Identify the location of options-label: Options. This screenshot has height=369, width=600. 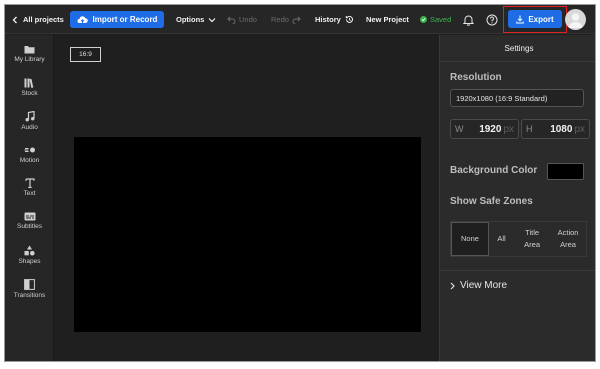
(190, 19).